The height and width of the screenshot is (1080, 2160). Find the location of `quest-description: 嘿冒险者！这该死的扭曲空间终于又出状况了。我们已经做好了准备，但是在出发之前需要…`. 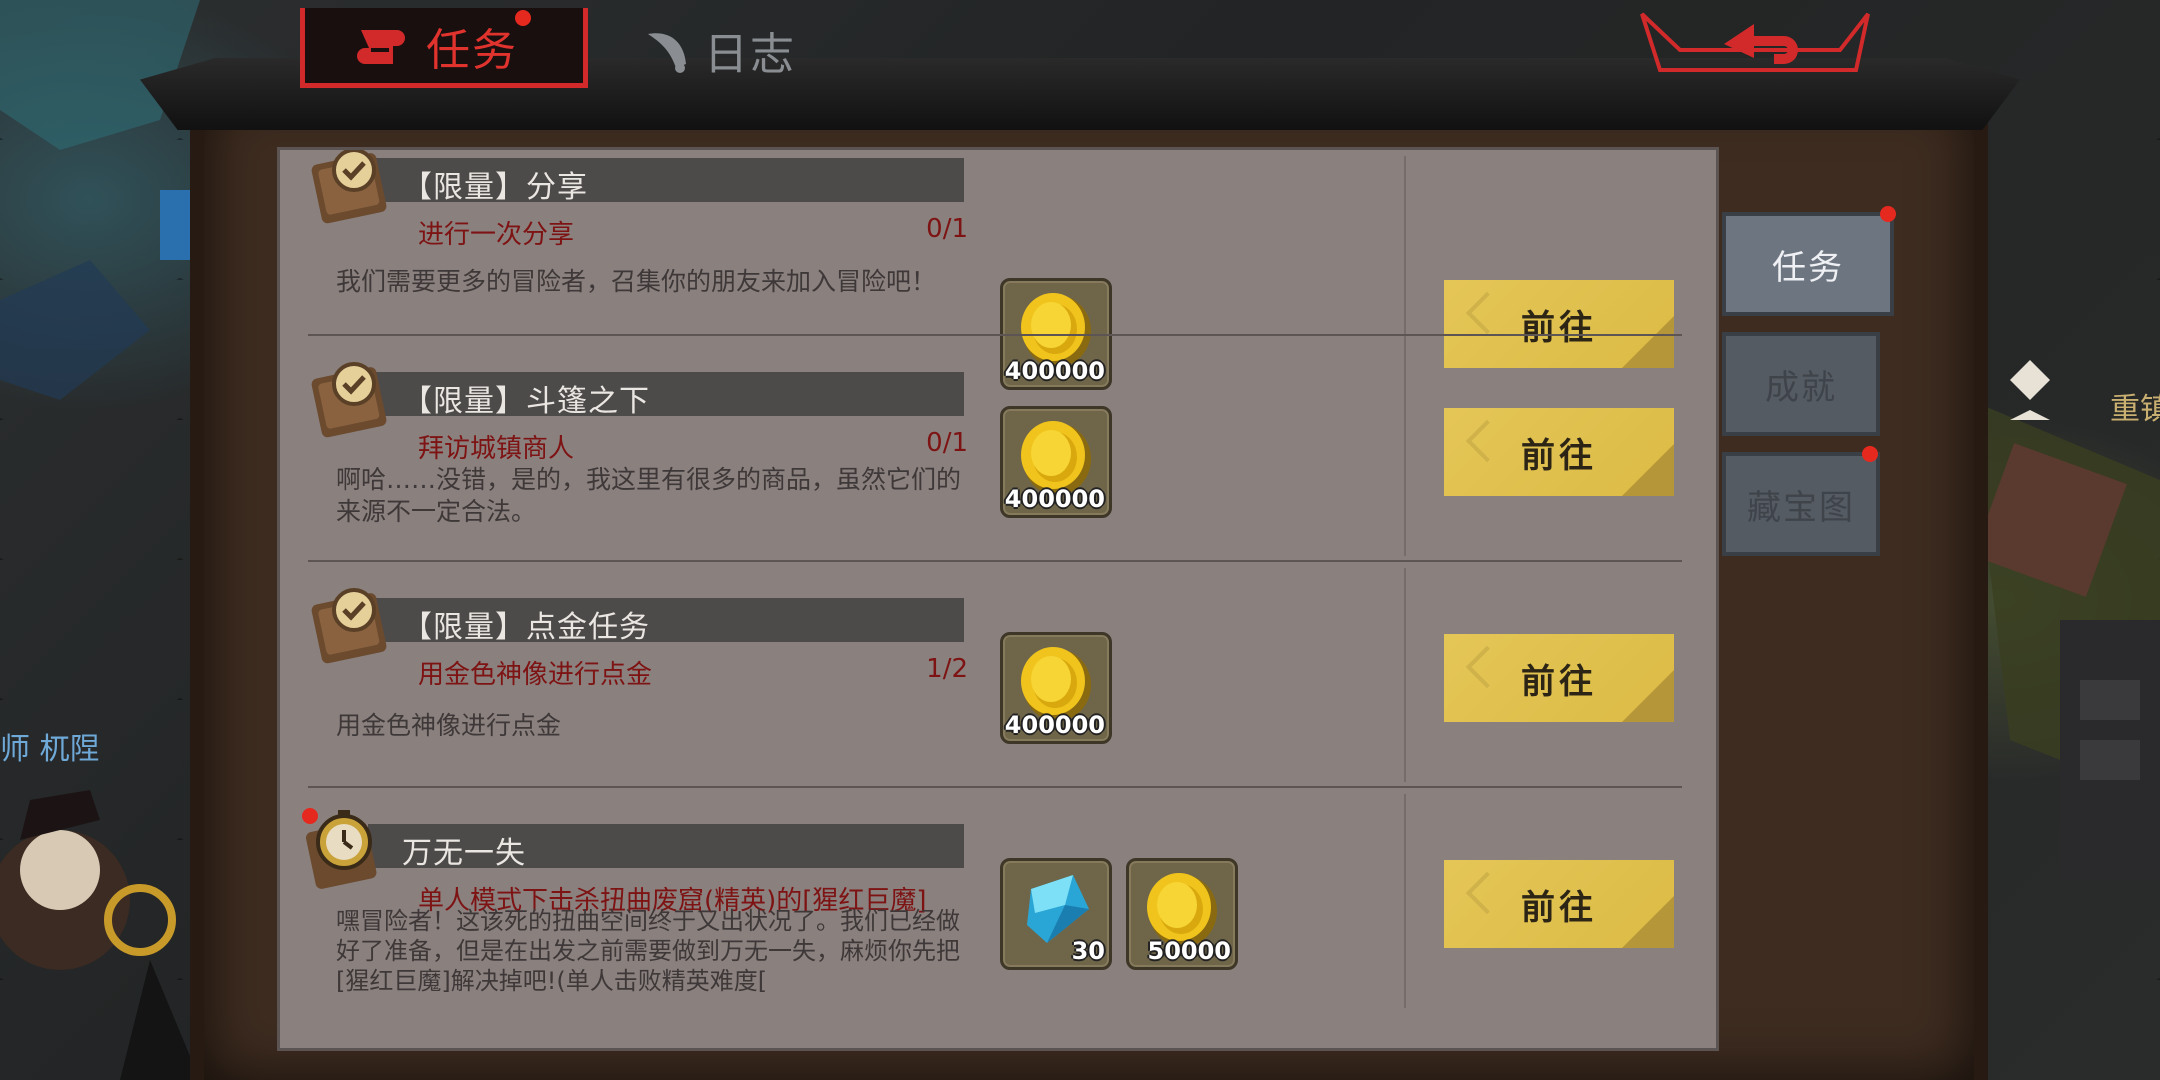

quest-description: 嘿冒险者！这该死的扭曲空间终于又出状况了。我们已经做好了准备，但是在出发之前需要… is located at coordinates (648, 951).